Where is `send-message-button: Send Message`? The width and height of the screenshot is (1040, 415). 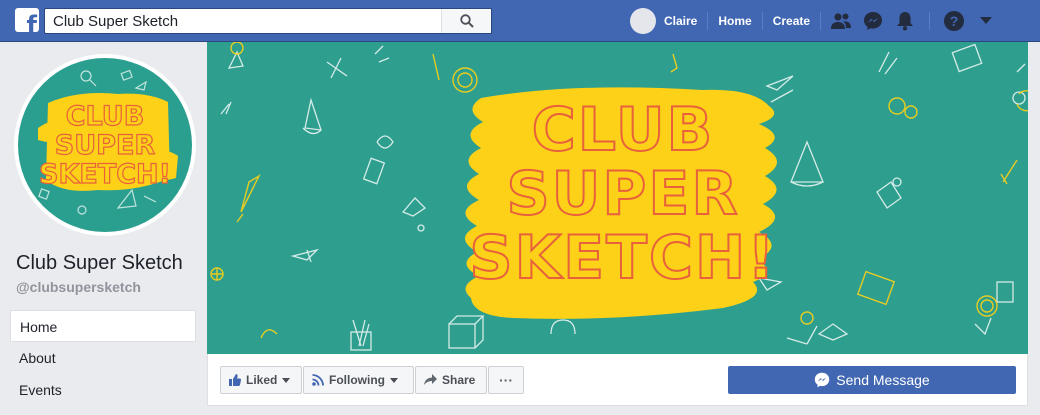
send-message-button: Send Message is located at coordinates (872, 380).